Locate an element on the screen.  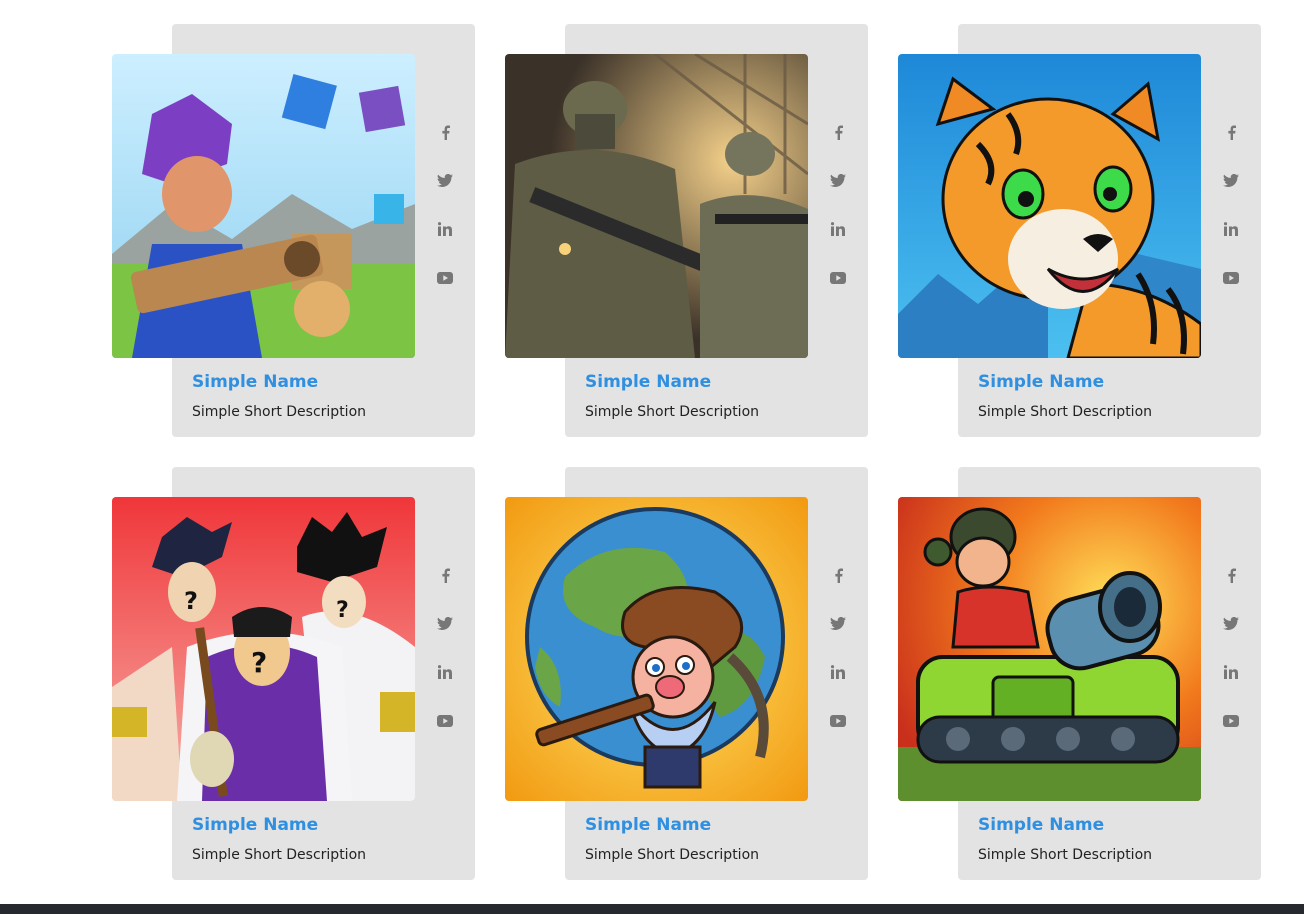
card-image-anime-quiz: ? ? ? is located at coordinates (263, 649).